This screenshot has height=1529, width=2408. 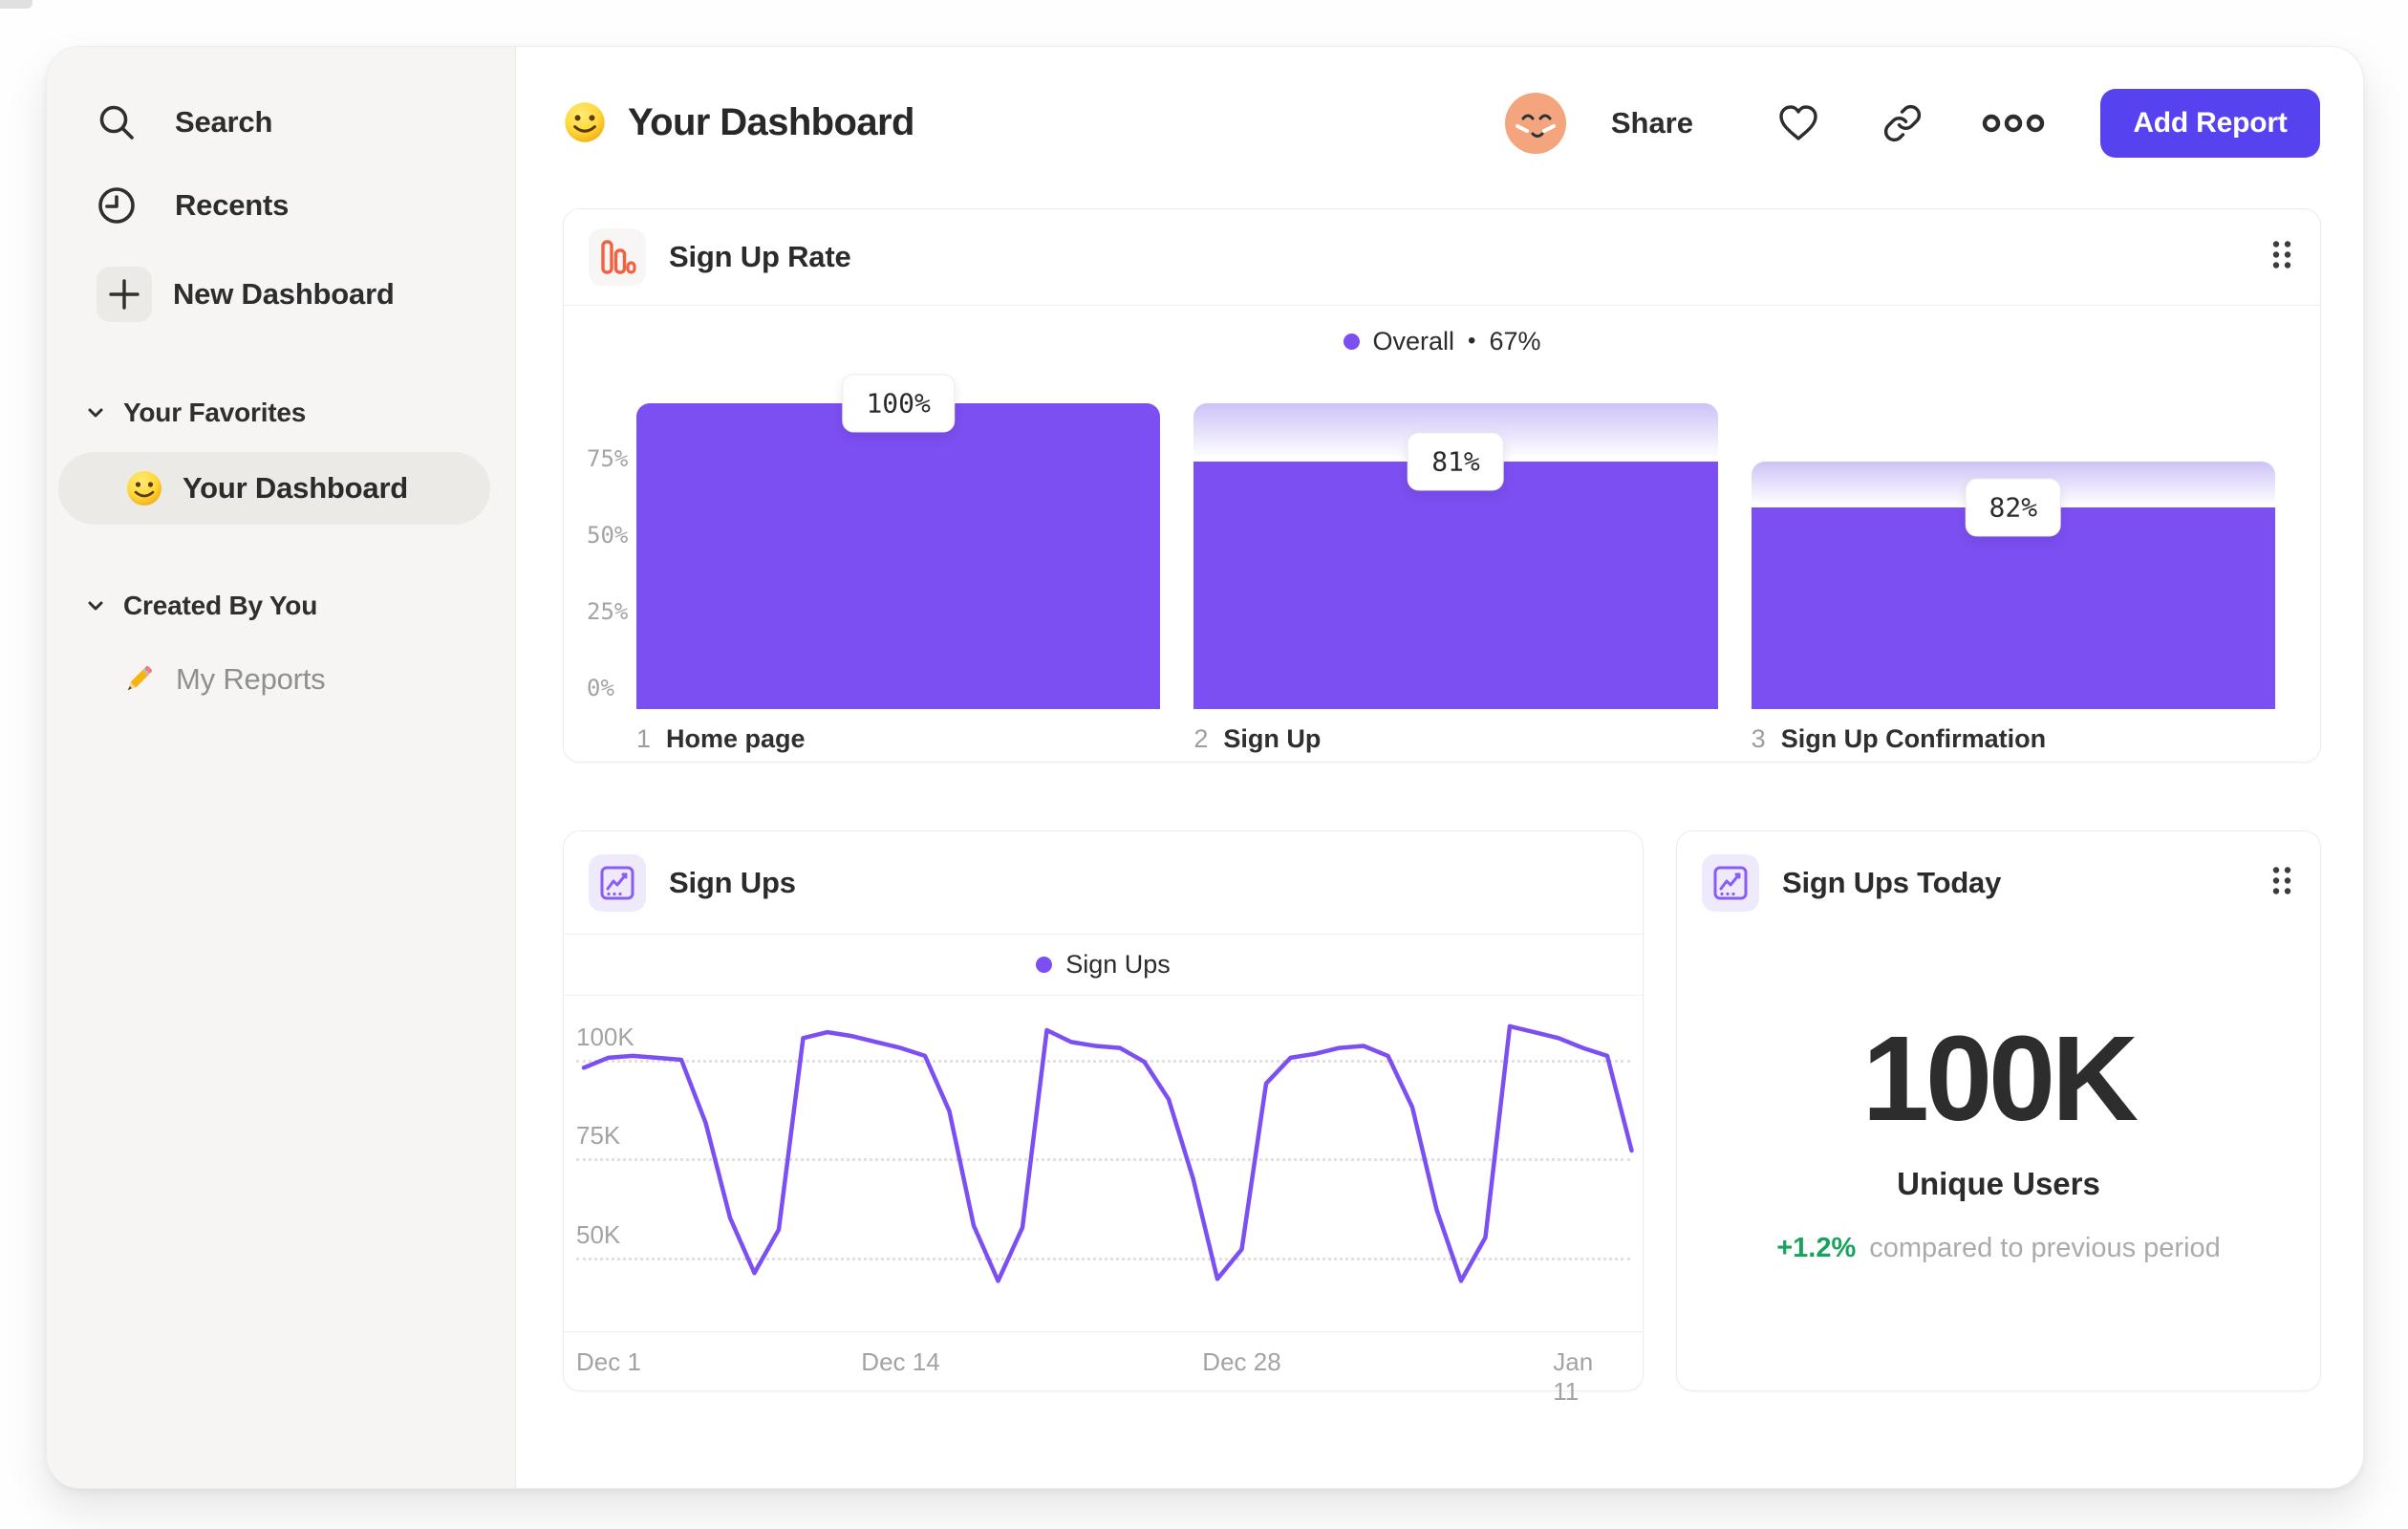 I want to click on sidebar-item-label: Your Dashboard, so click(x=296, y=488).